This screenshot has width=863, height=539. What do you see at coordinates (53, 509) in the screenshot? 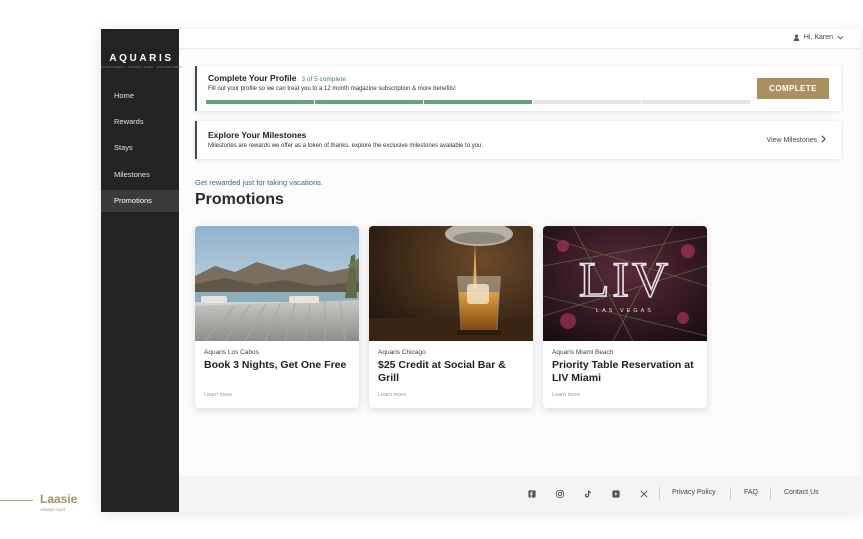
I see `laasie-tagline: Always loyal.` at bounding box center [53, 509].